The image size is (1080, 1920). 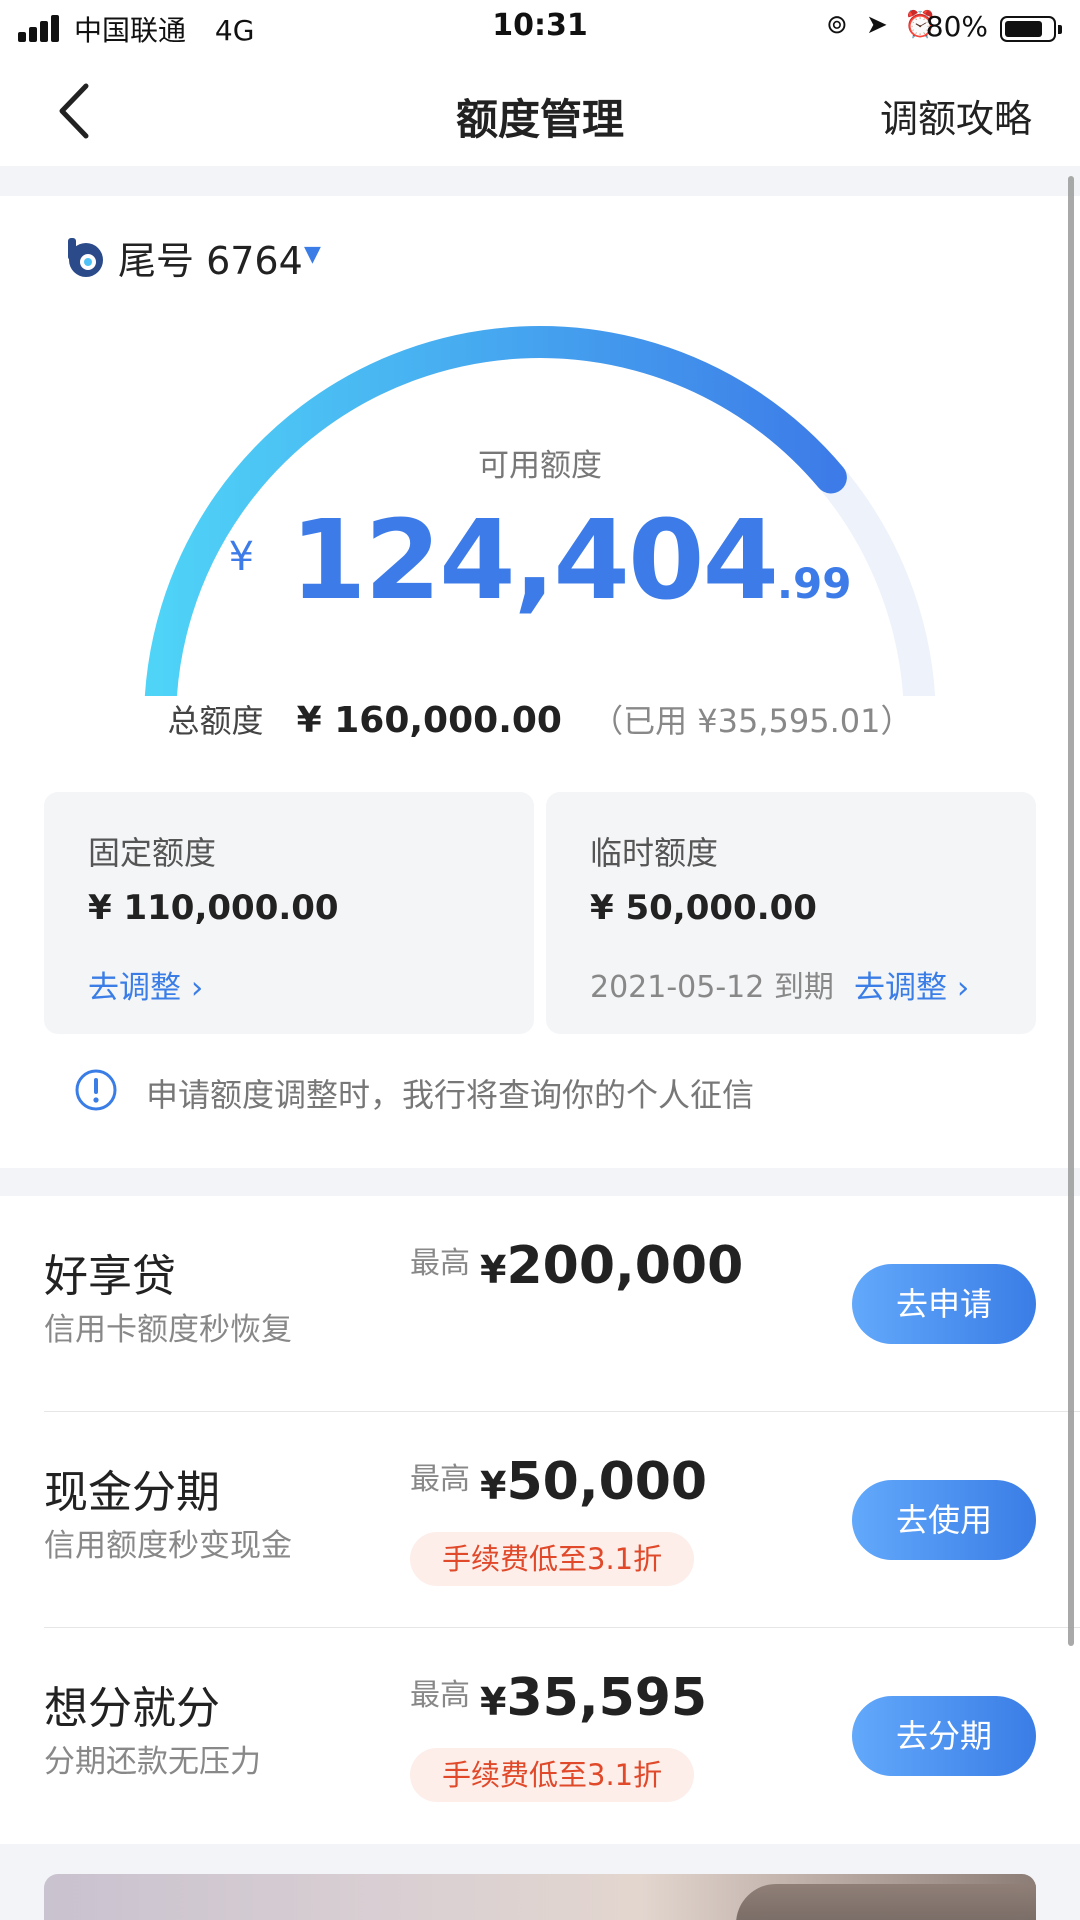 I want to click on scrollbar, so click(x=1071, y=911).